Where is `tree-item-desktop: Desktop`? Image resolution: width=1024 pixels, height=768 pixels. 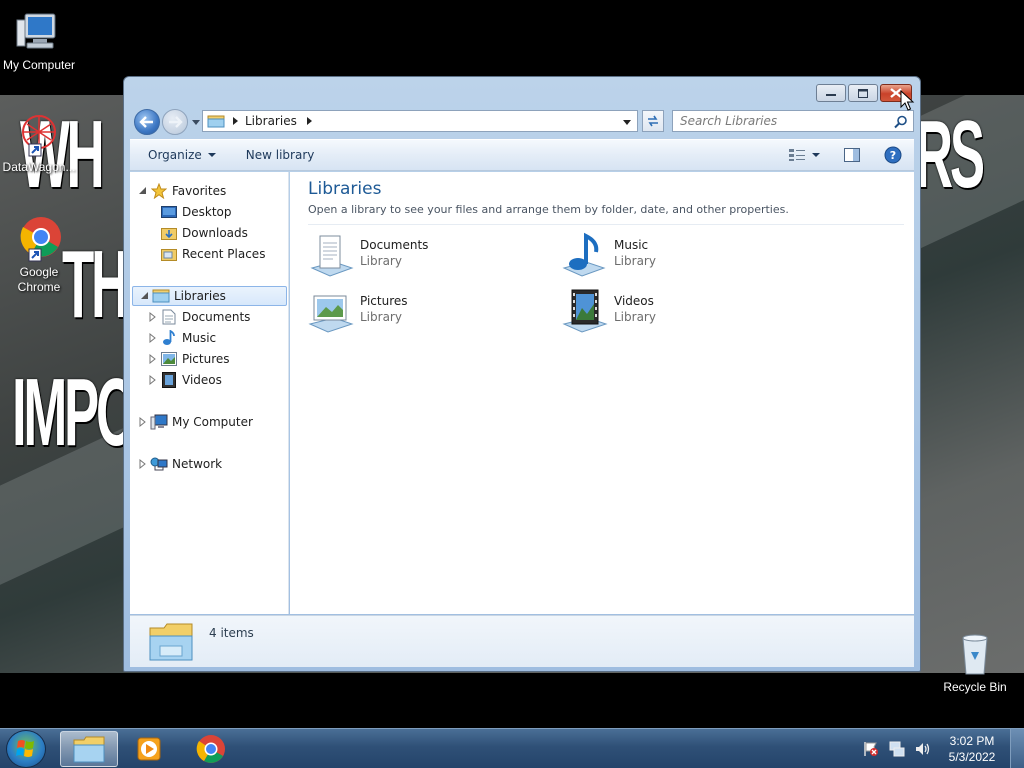
tree-item-desktop: Desktop is located at coordinates (208, 212).